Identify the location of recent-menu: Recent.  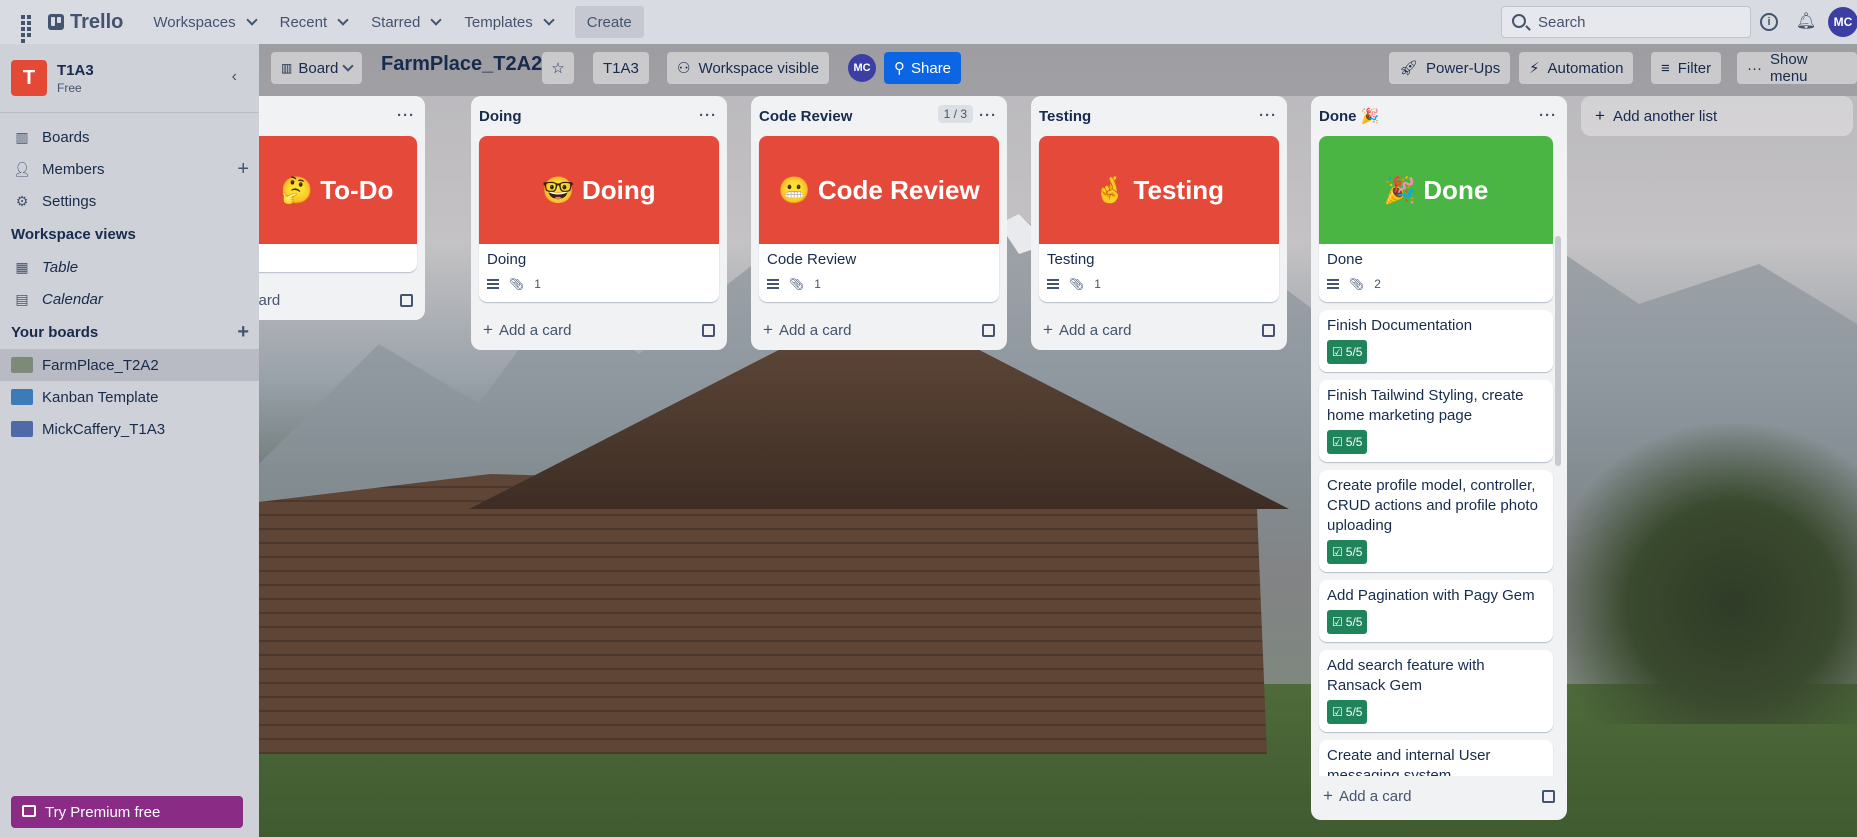
(314, 22).